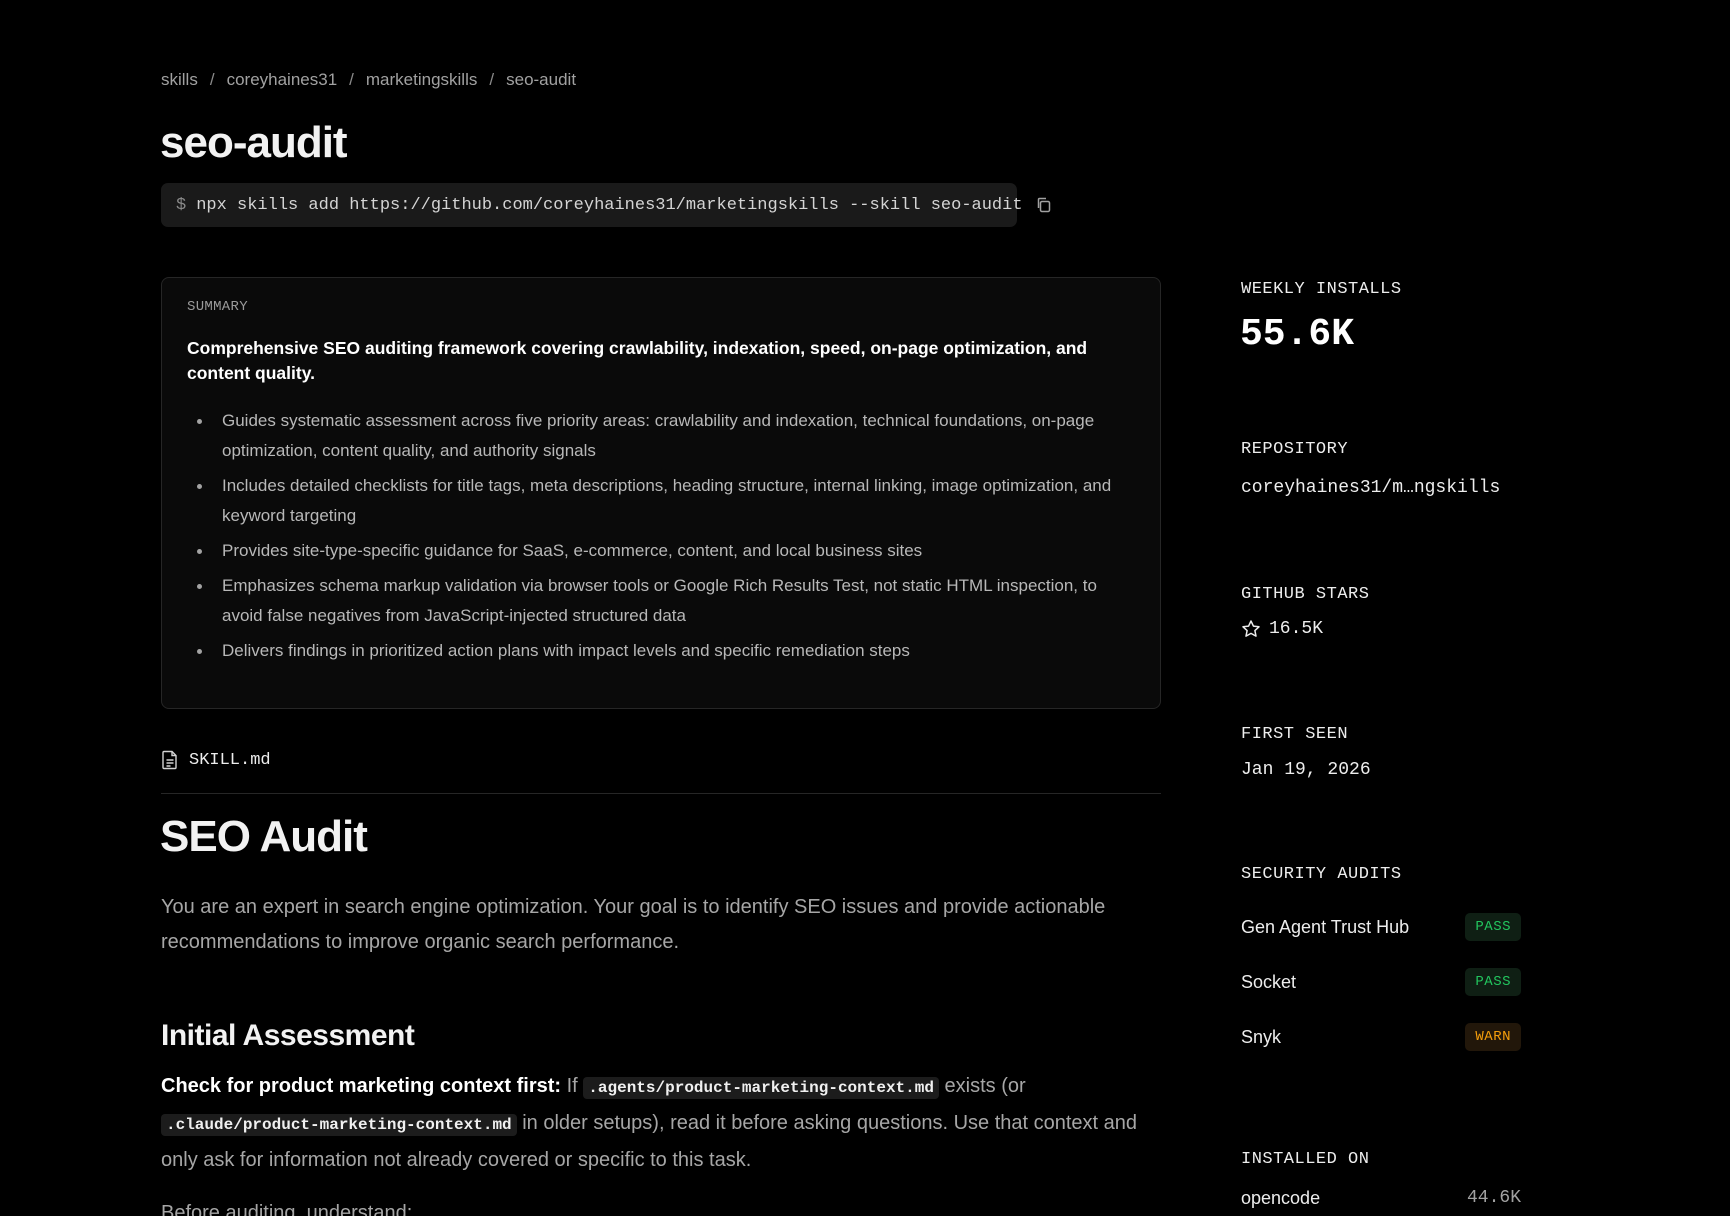  I want to click on summary-label: SUMMARY, so click(217, 307).